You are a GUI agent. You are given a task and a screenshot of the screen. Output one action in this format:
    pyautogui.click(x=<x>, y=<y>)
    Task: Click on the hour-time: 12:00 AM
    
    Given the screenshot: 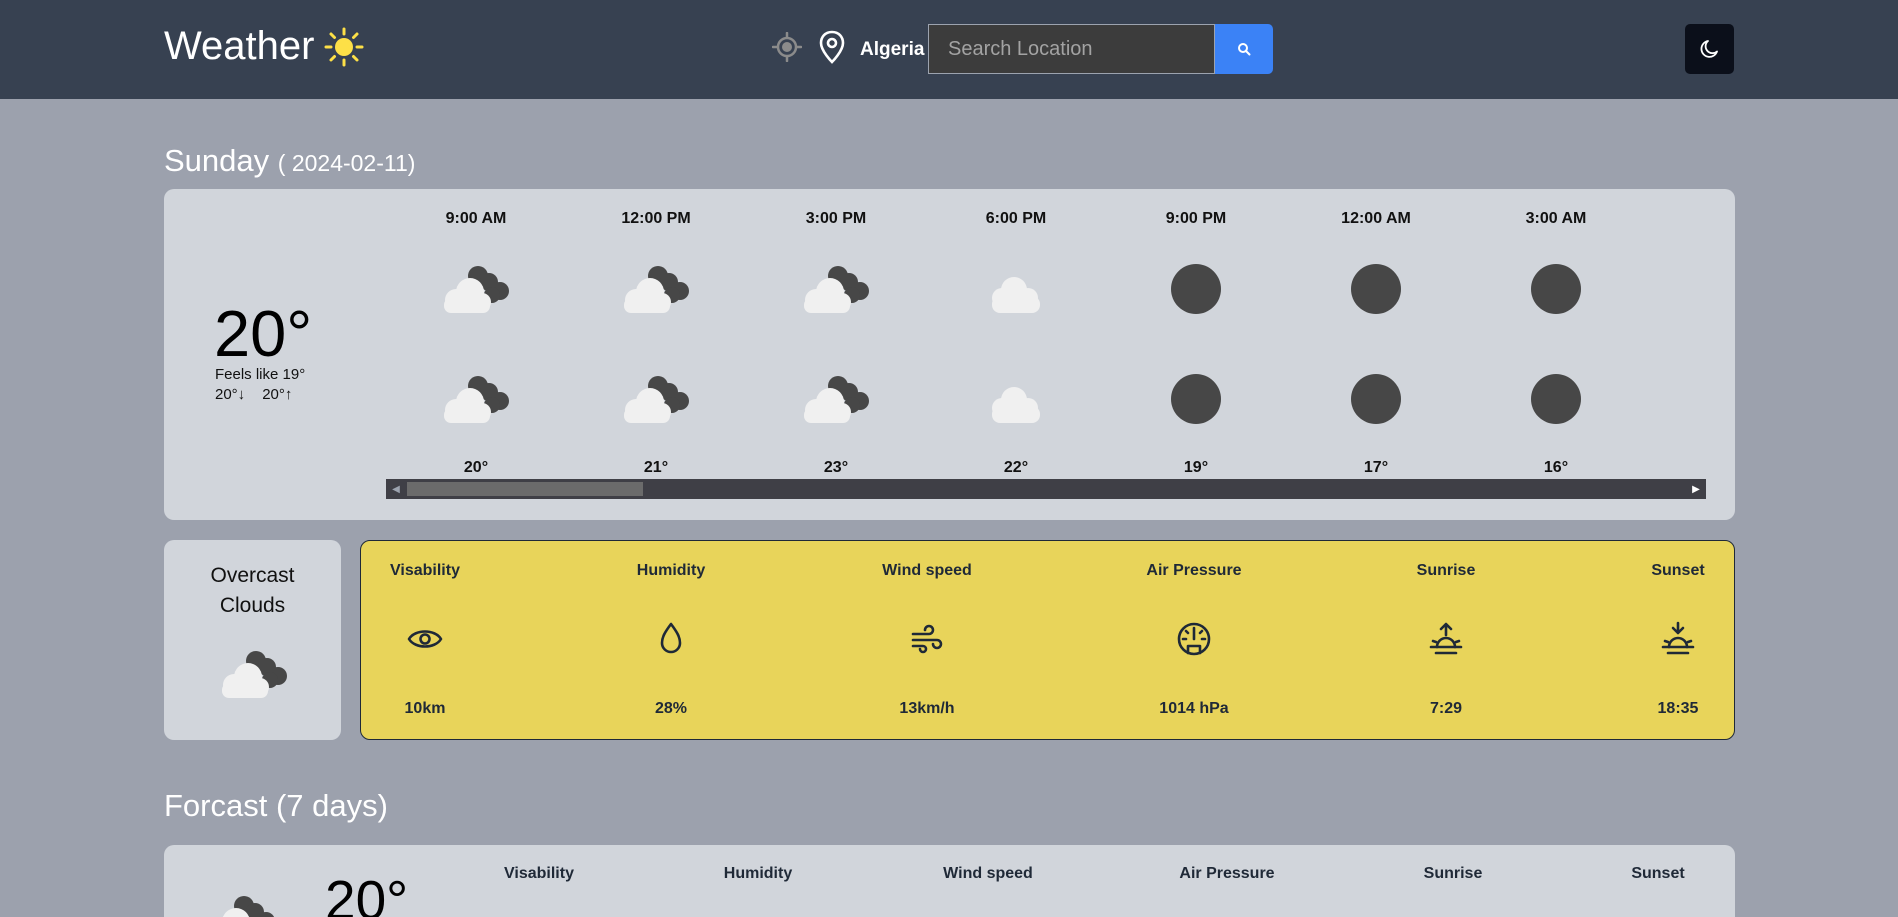 What is the action you would take?
    pyautogui.click(x=1376, y=218)
    